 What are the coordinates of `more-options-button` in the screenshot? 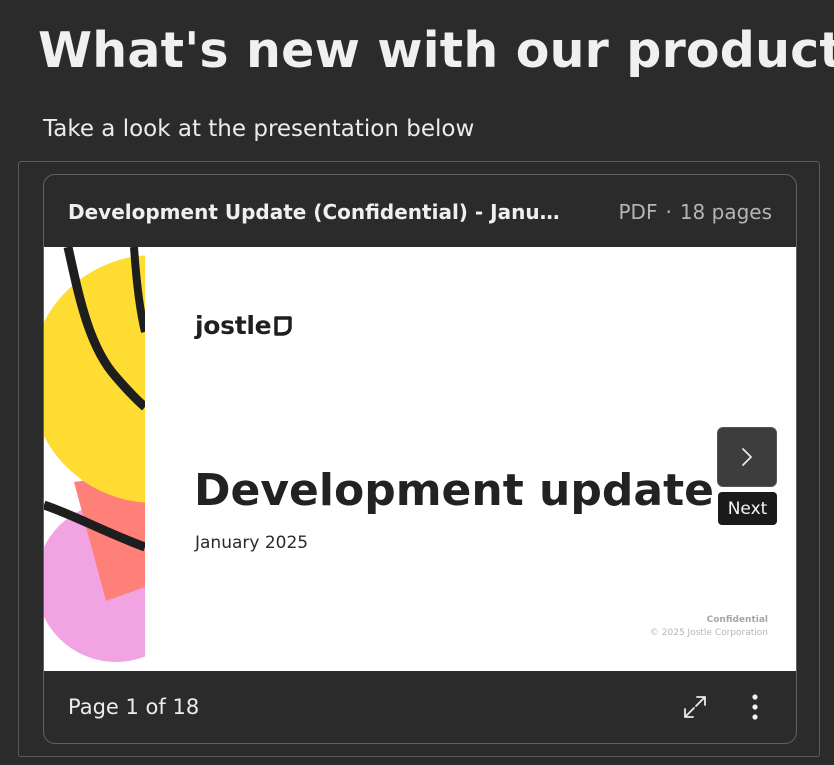 It's located at (755, 707).